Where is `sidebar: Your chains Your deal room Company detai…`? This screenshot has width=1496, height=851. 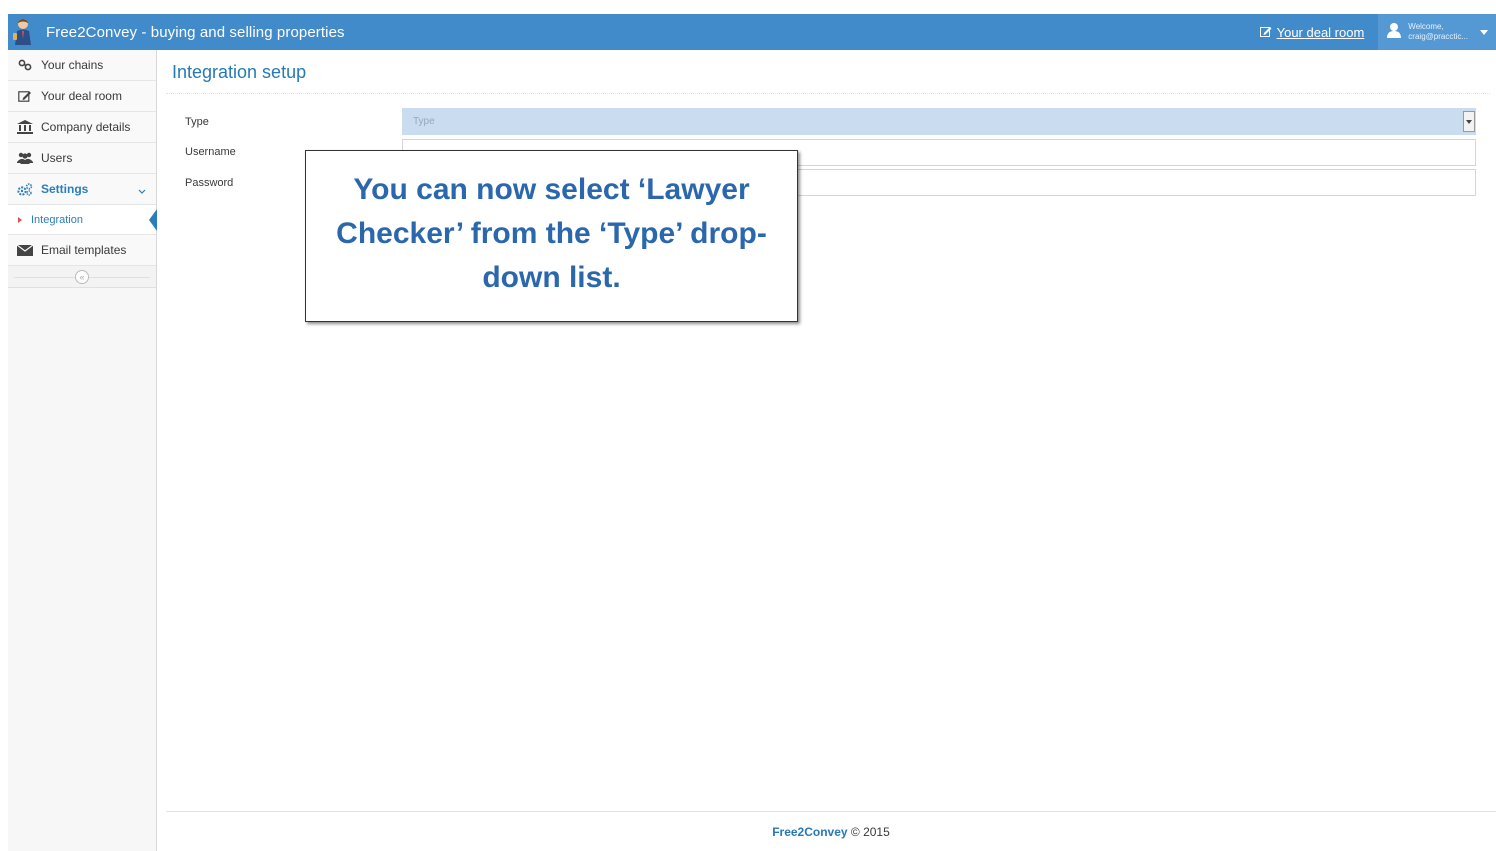 sidebar: Your chains Your deal room Company detai… is located at coordinates (82, 450).